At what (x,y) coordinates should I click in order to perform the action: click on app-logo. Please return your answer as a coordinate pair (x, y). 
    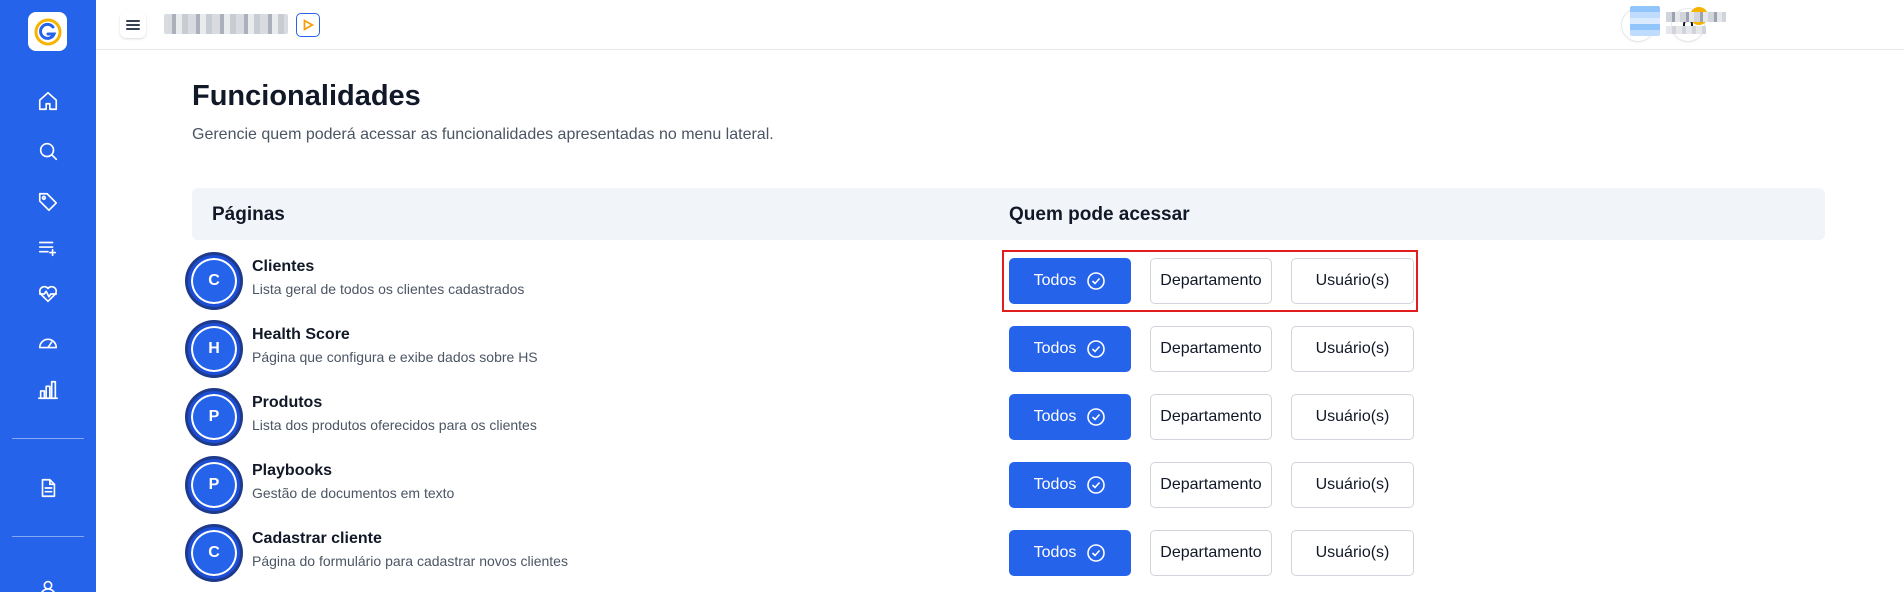
    Looking at the image, I should click on (47, 31).